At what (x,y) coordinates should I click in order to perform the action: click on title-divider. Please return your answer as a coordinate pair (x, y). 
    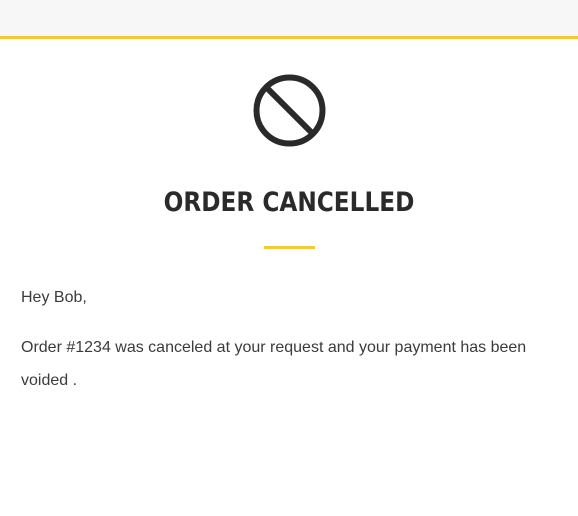
    Looking at the image, I should click on (289, 247).